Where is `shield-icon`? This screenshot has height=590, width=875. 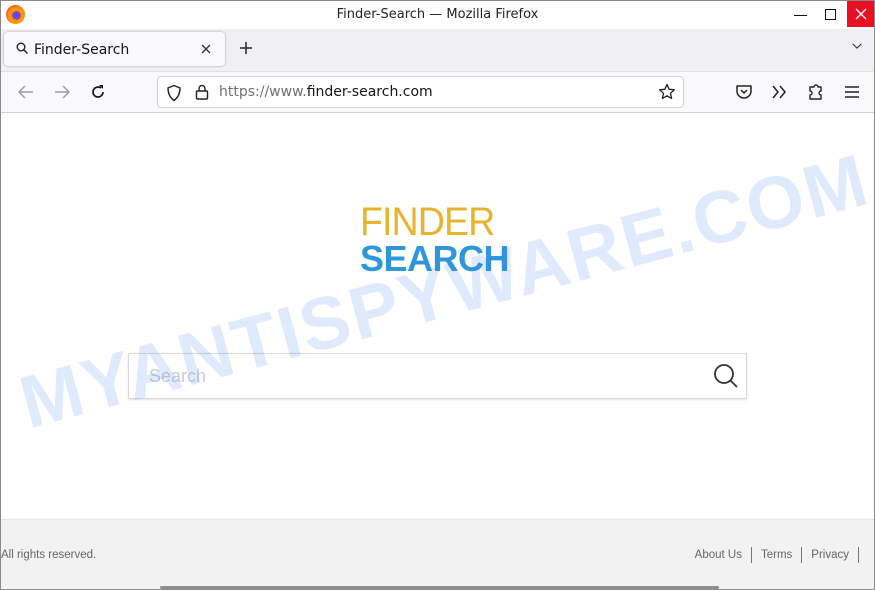 shield-icon is located at coordinates (174, 93).